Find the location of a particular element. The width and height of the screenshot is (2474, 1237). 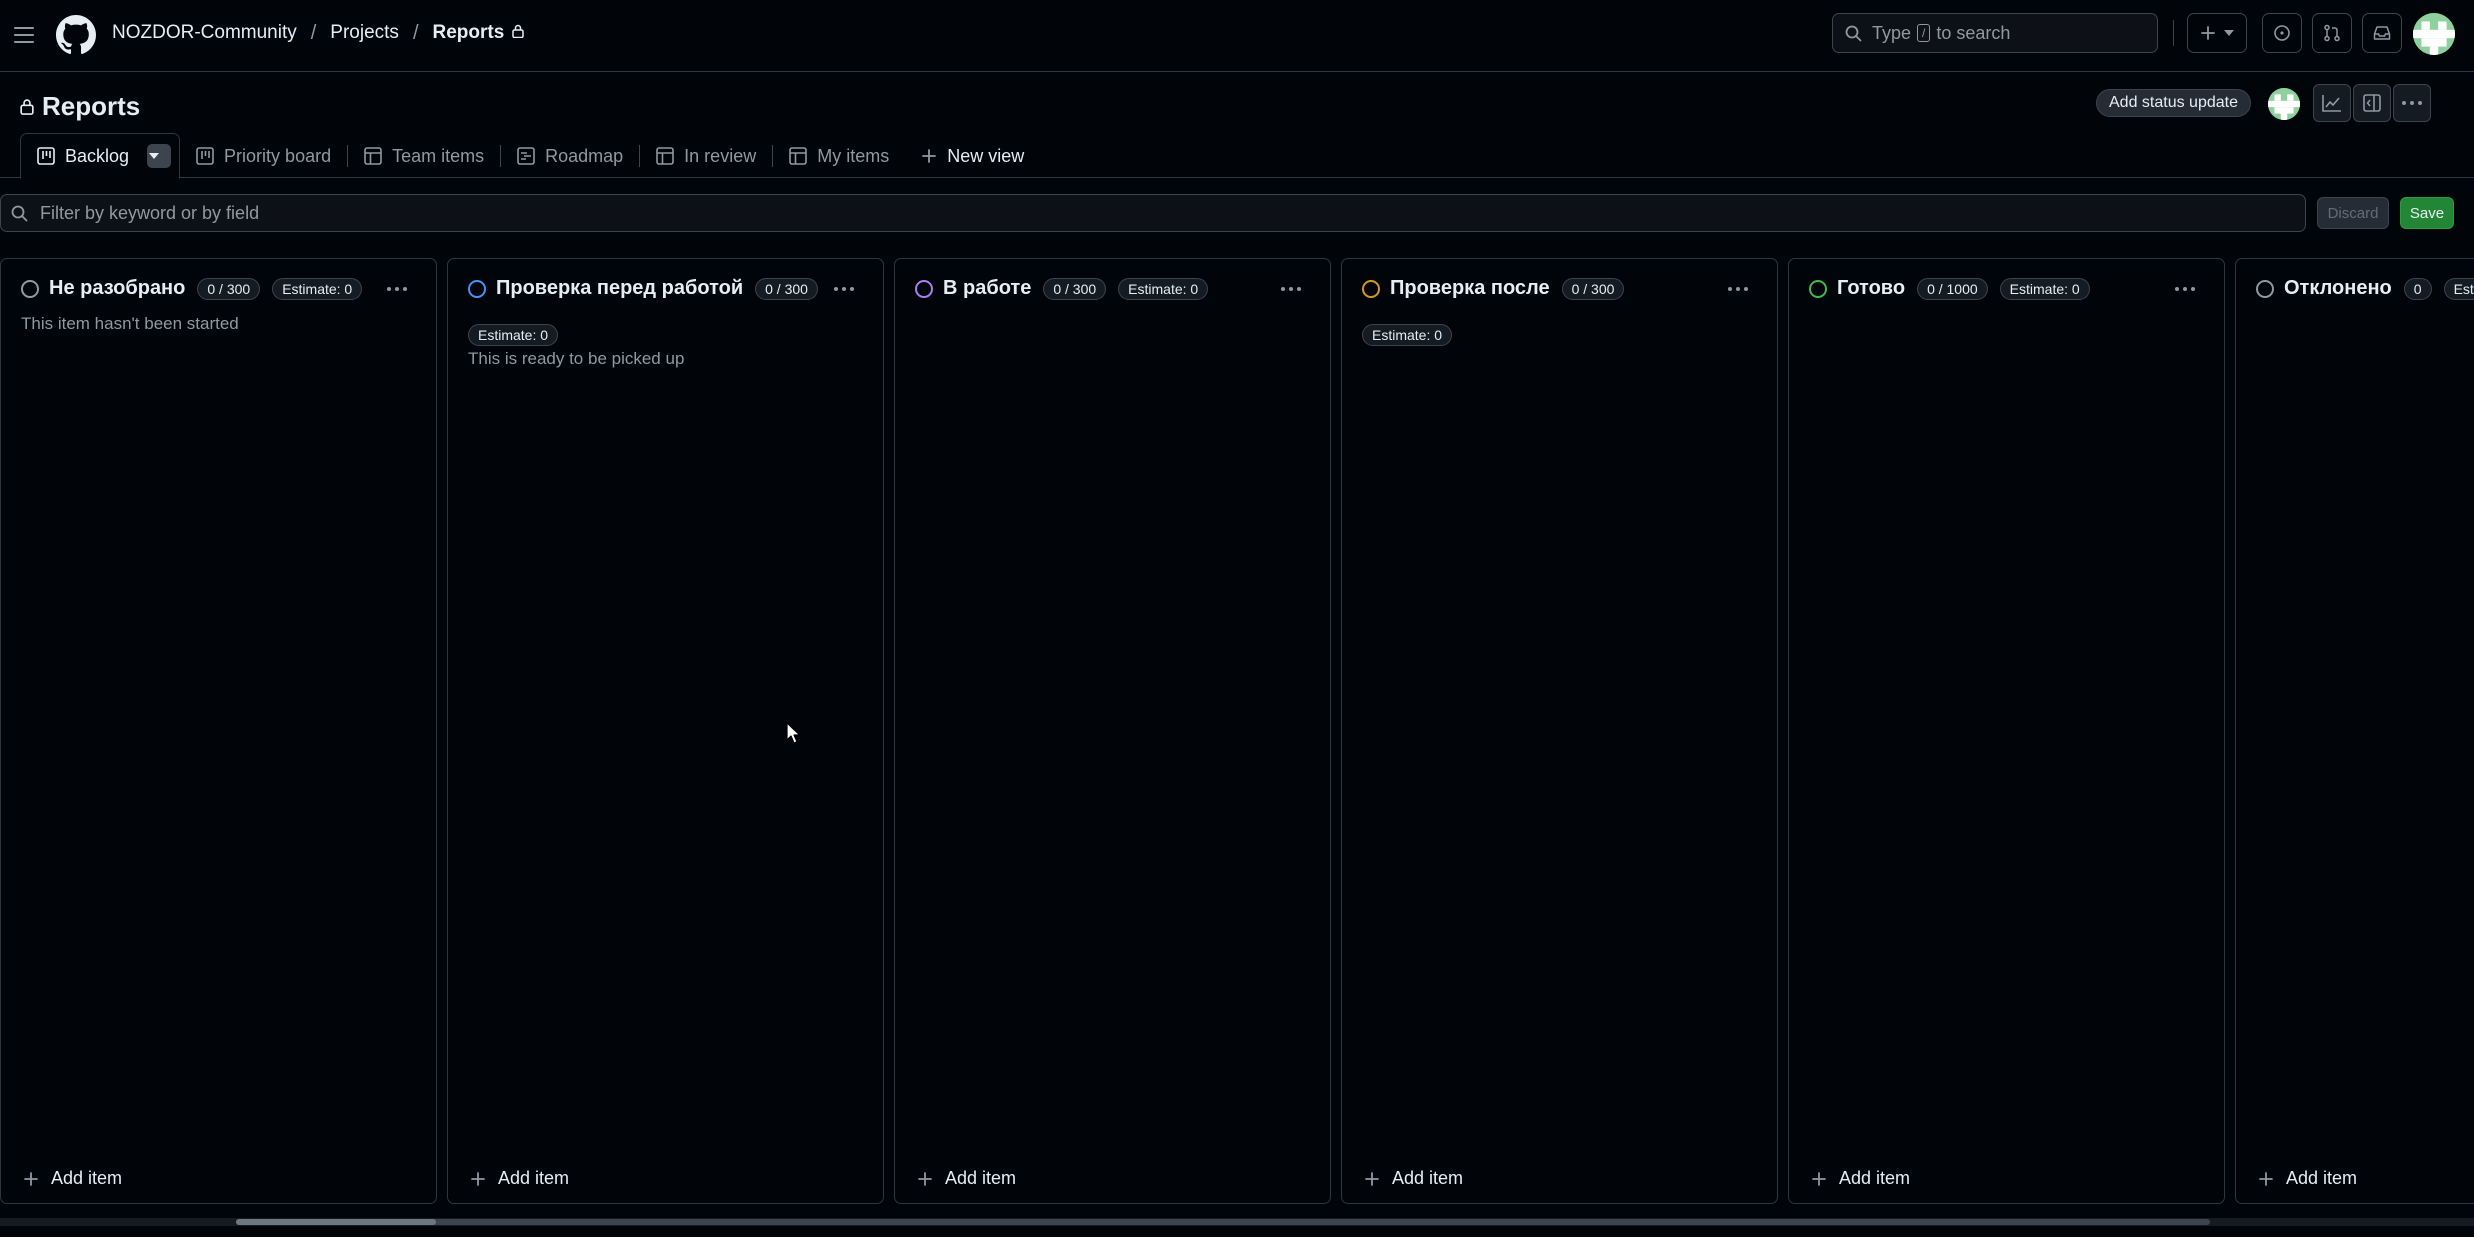

item-count-badge: 0 is located at coordinates (2417, 288).